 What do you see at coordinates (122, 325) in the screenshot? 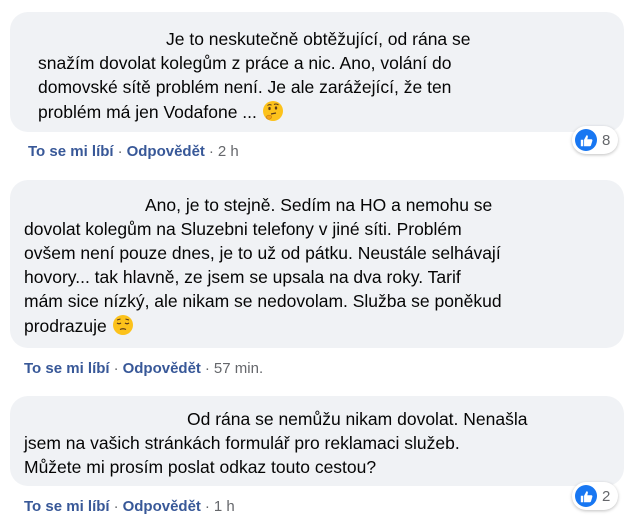
I see `pensive-face-emoji-icon` at bounding box center [122, 325].